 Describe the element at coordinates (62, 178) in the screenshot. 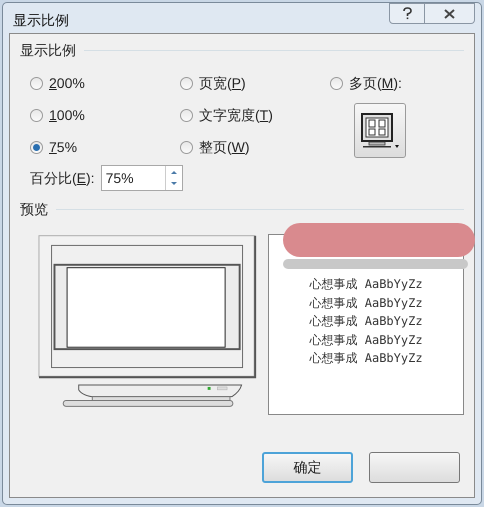

I see `percent-label: 百分比(E):` at that location.